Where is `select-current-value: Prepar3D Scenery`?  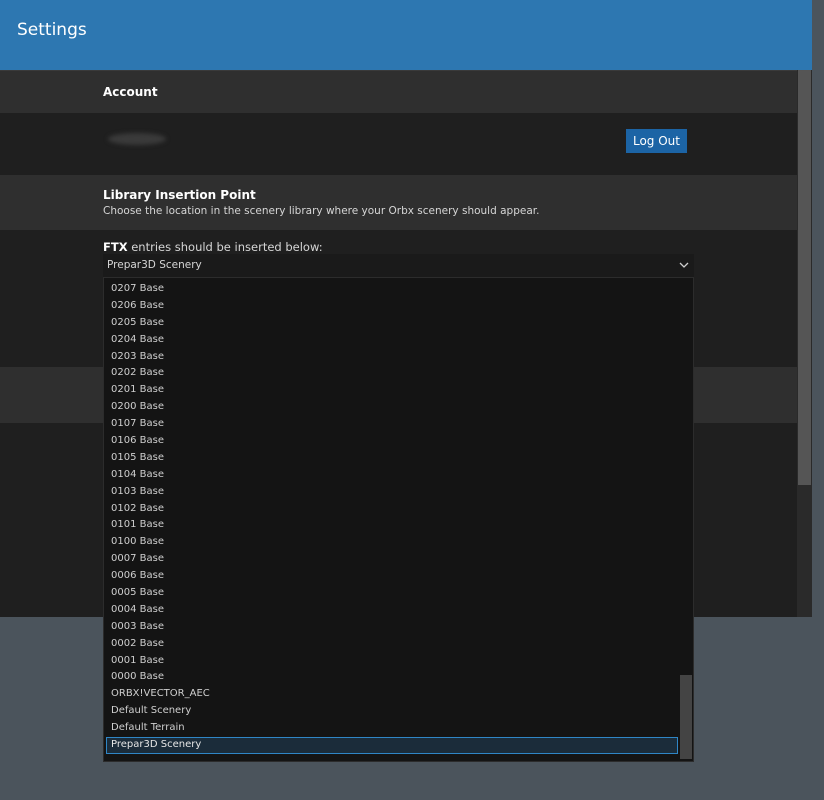
select-current-value: Prepar3D Scenery is located at coordinates (154, 265).